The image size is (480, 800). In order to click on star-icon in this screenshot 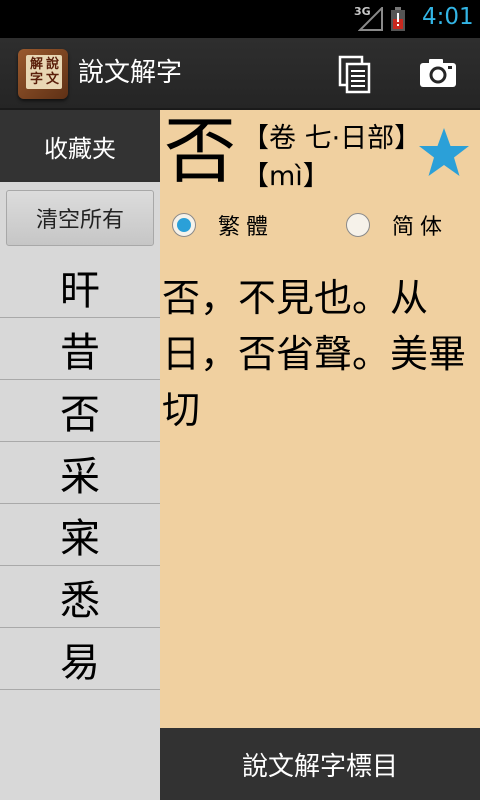, I will do `click(444, 154)`.